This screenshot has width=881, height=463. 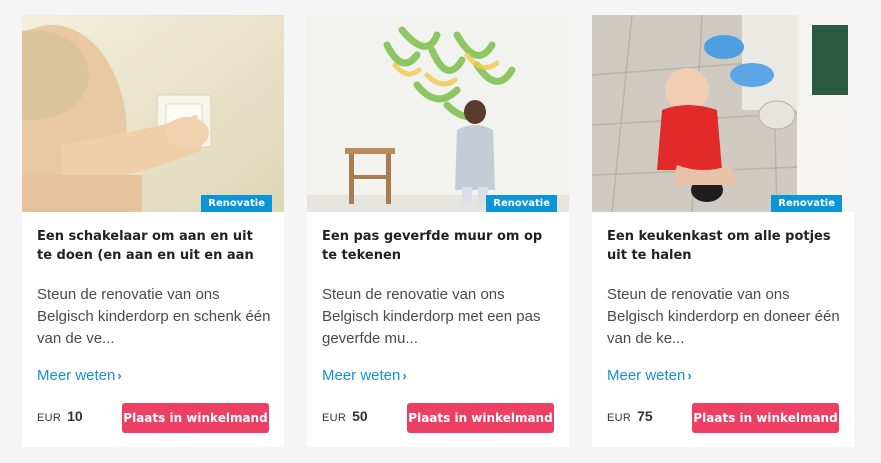 I want to click on price-amount: 75, so click(x=645, y=416).